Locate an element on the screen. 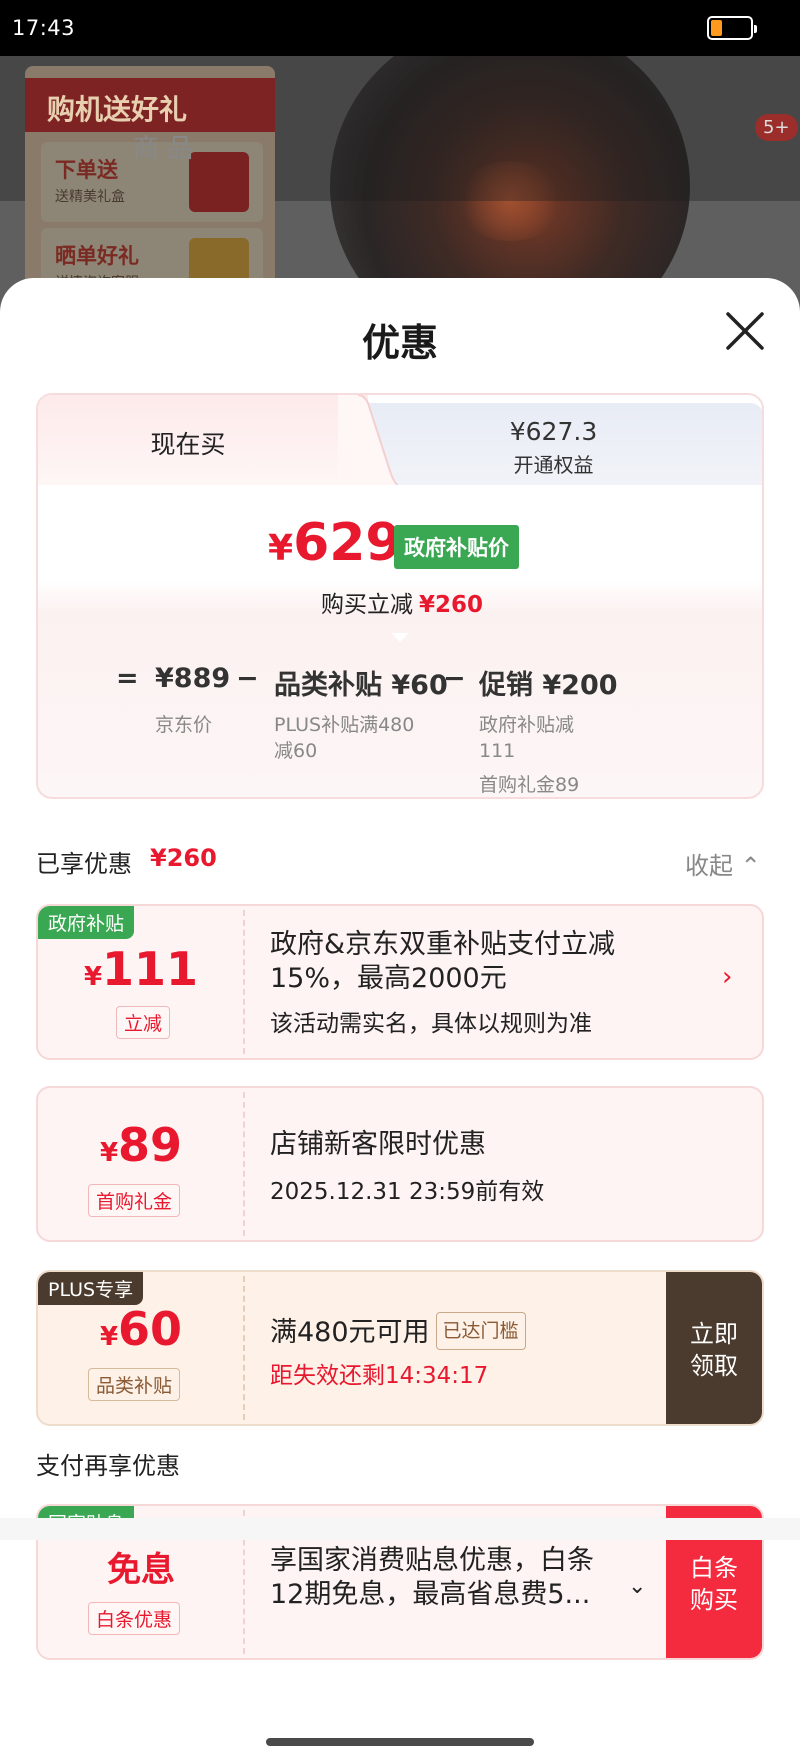  coupon-first-purchase: ¥89 首购礼金 店铺新客限时优惠 2025.12.31 23:59前有效 is located at coordinates (400, 1164).